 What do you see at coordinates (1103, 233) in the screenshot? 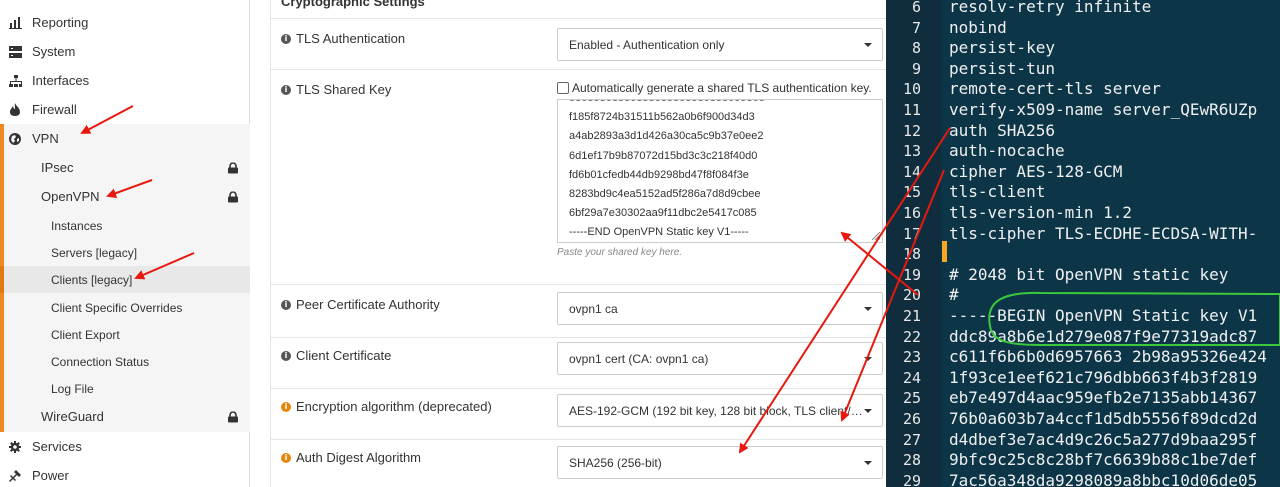
I see `code-line: tls-cipher TLS-ECDHE-ECDSA-WITH-` at bounding box center [1103, 233].